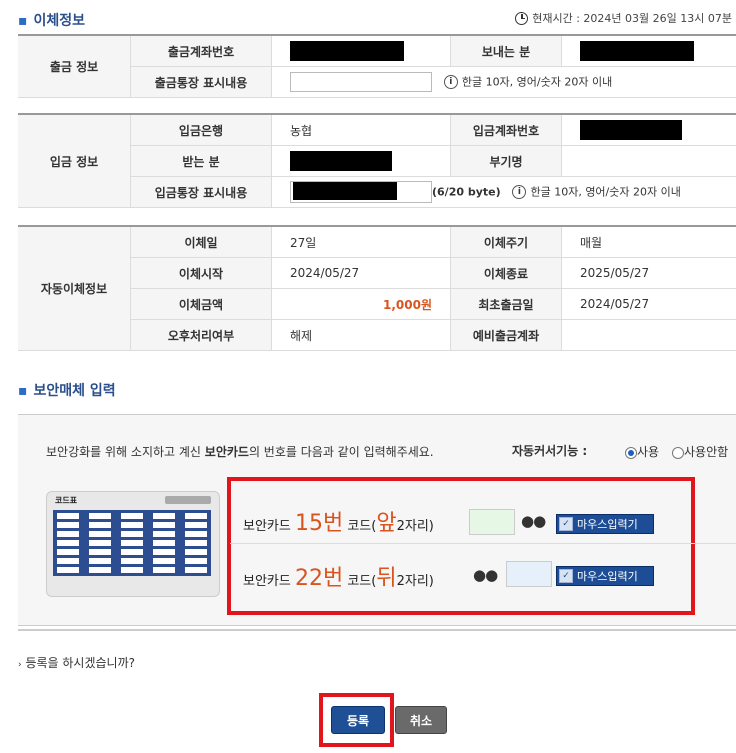 This screenshot has width=736, height=753. Describe the element at coordinates (648, 273) in the screenshot. I see `end-date-value: 2025/05/27` at that location.